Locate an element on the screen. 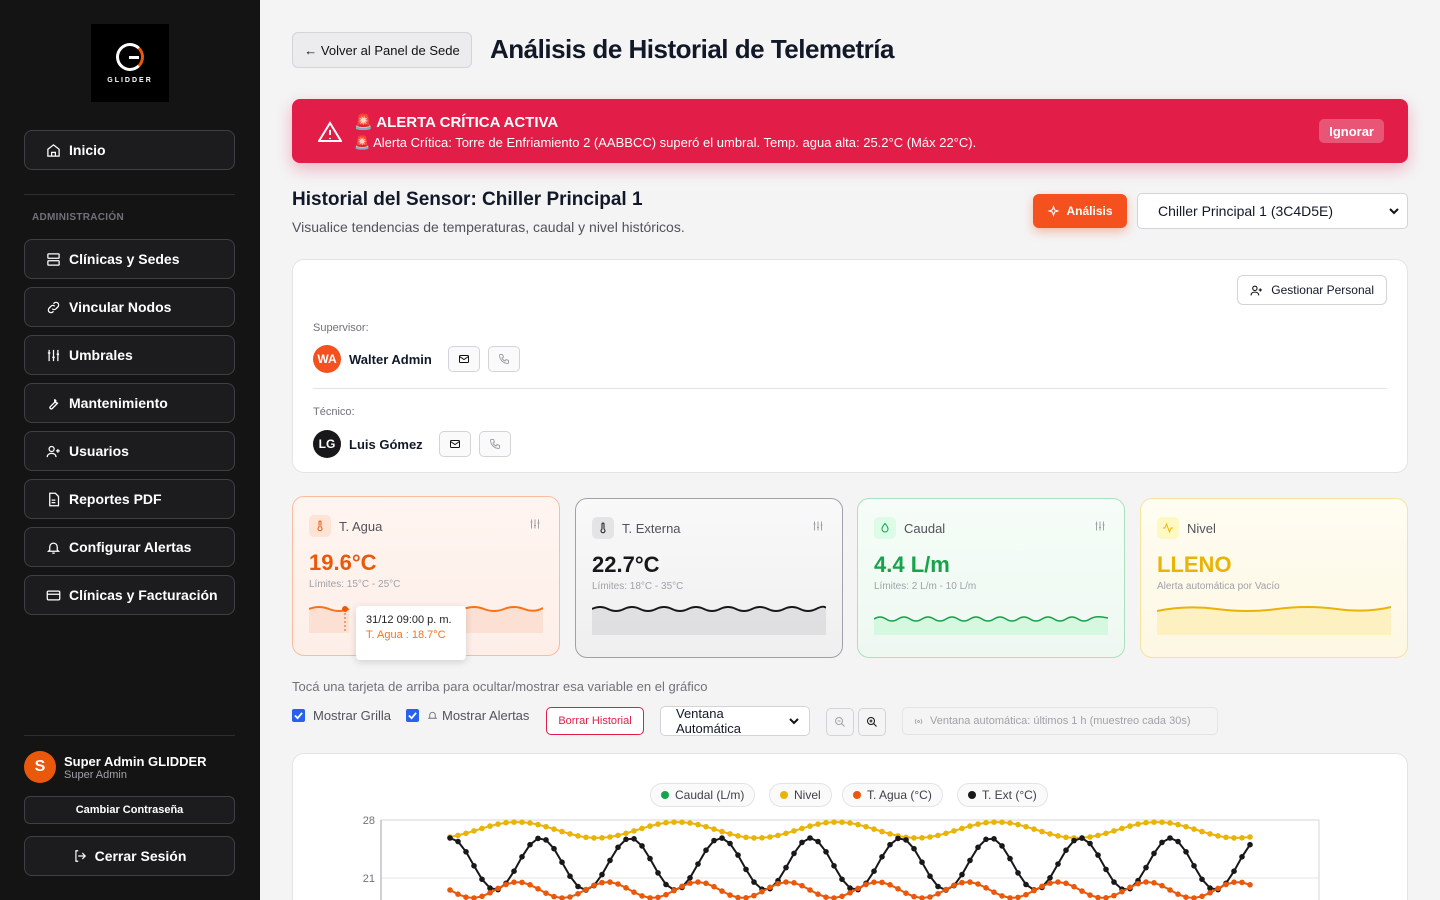  metric-card-external-temp: T. Externa 22.7°C Límites: 18°C - 35°C is located at coordinates (709, 578).